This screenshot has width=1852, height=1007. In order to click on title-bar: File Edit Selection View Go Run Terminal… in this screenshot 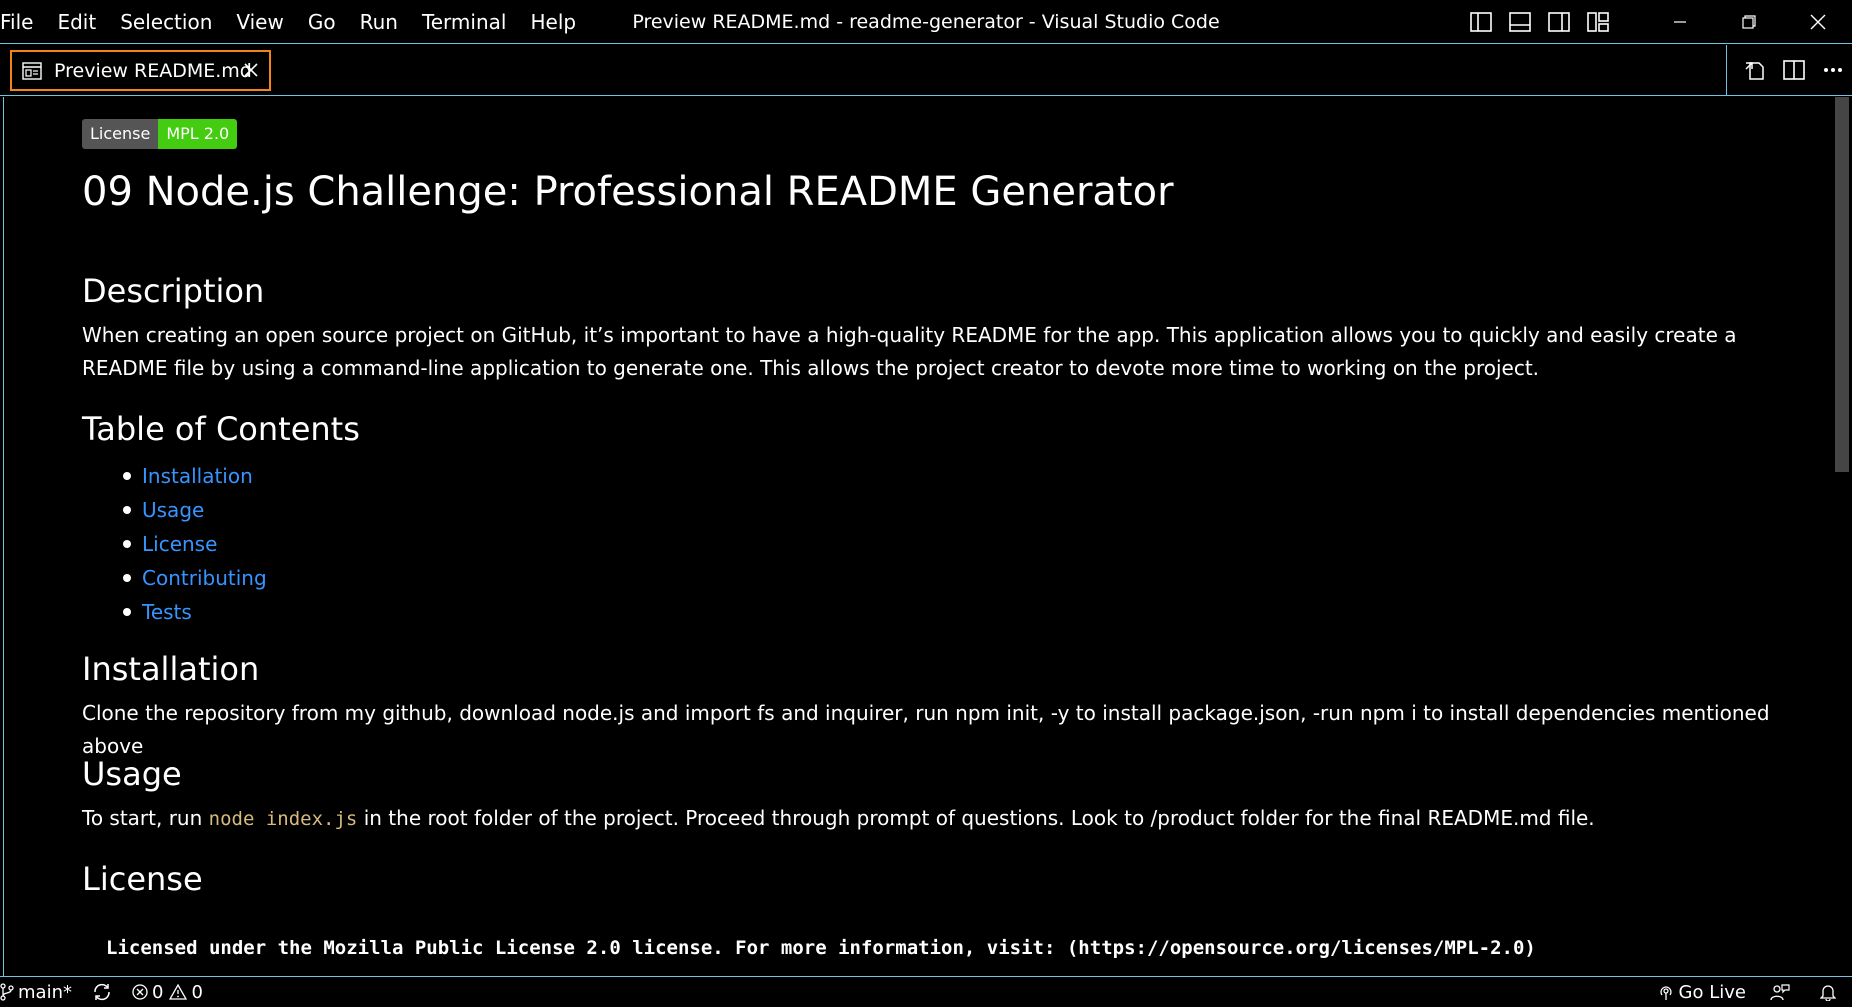, I will do `click(926, 22)`.